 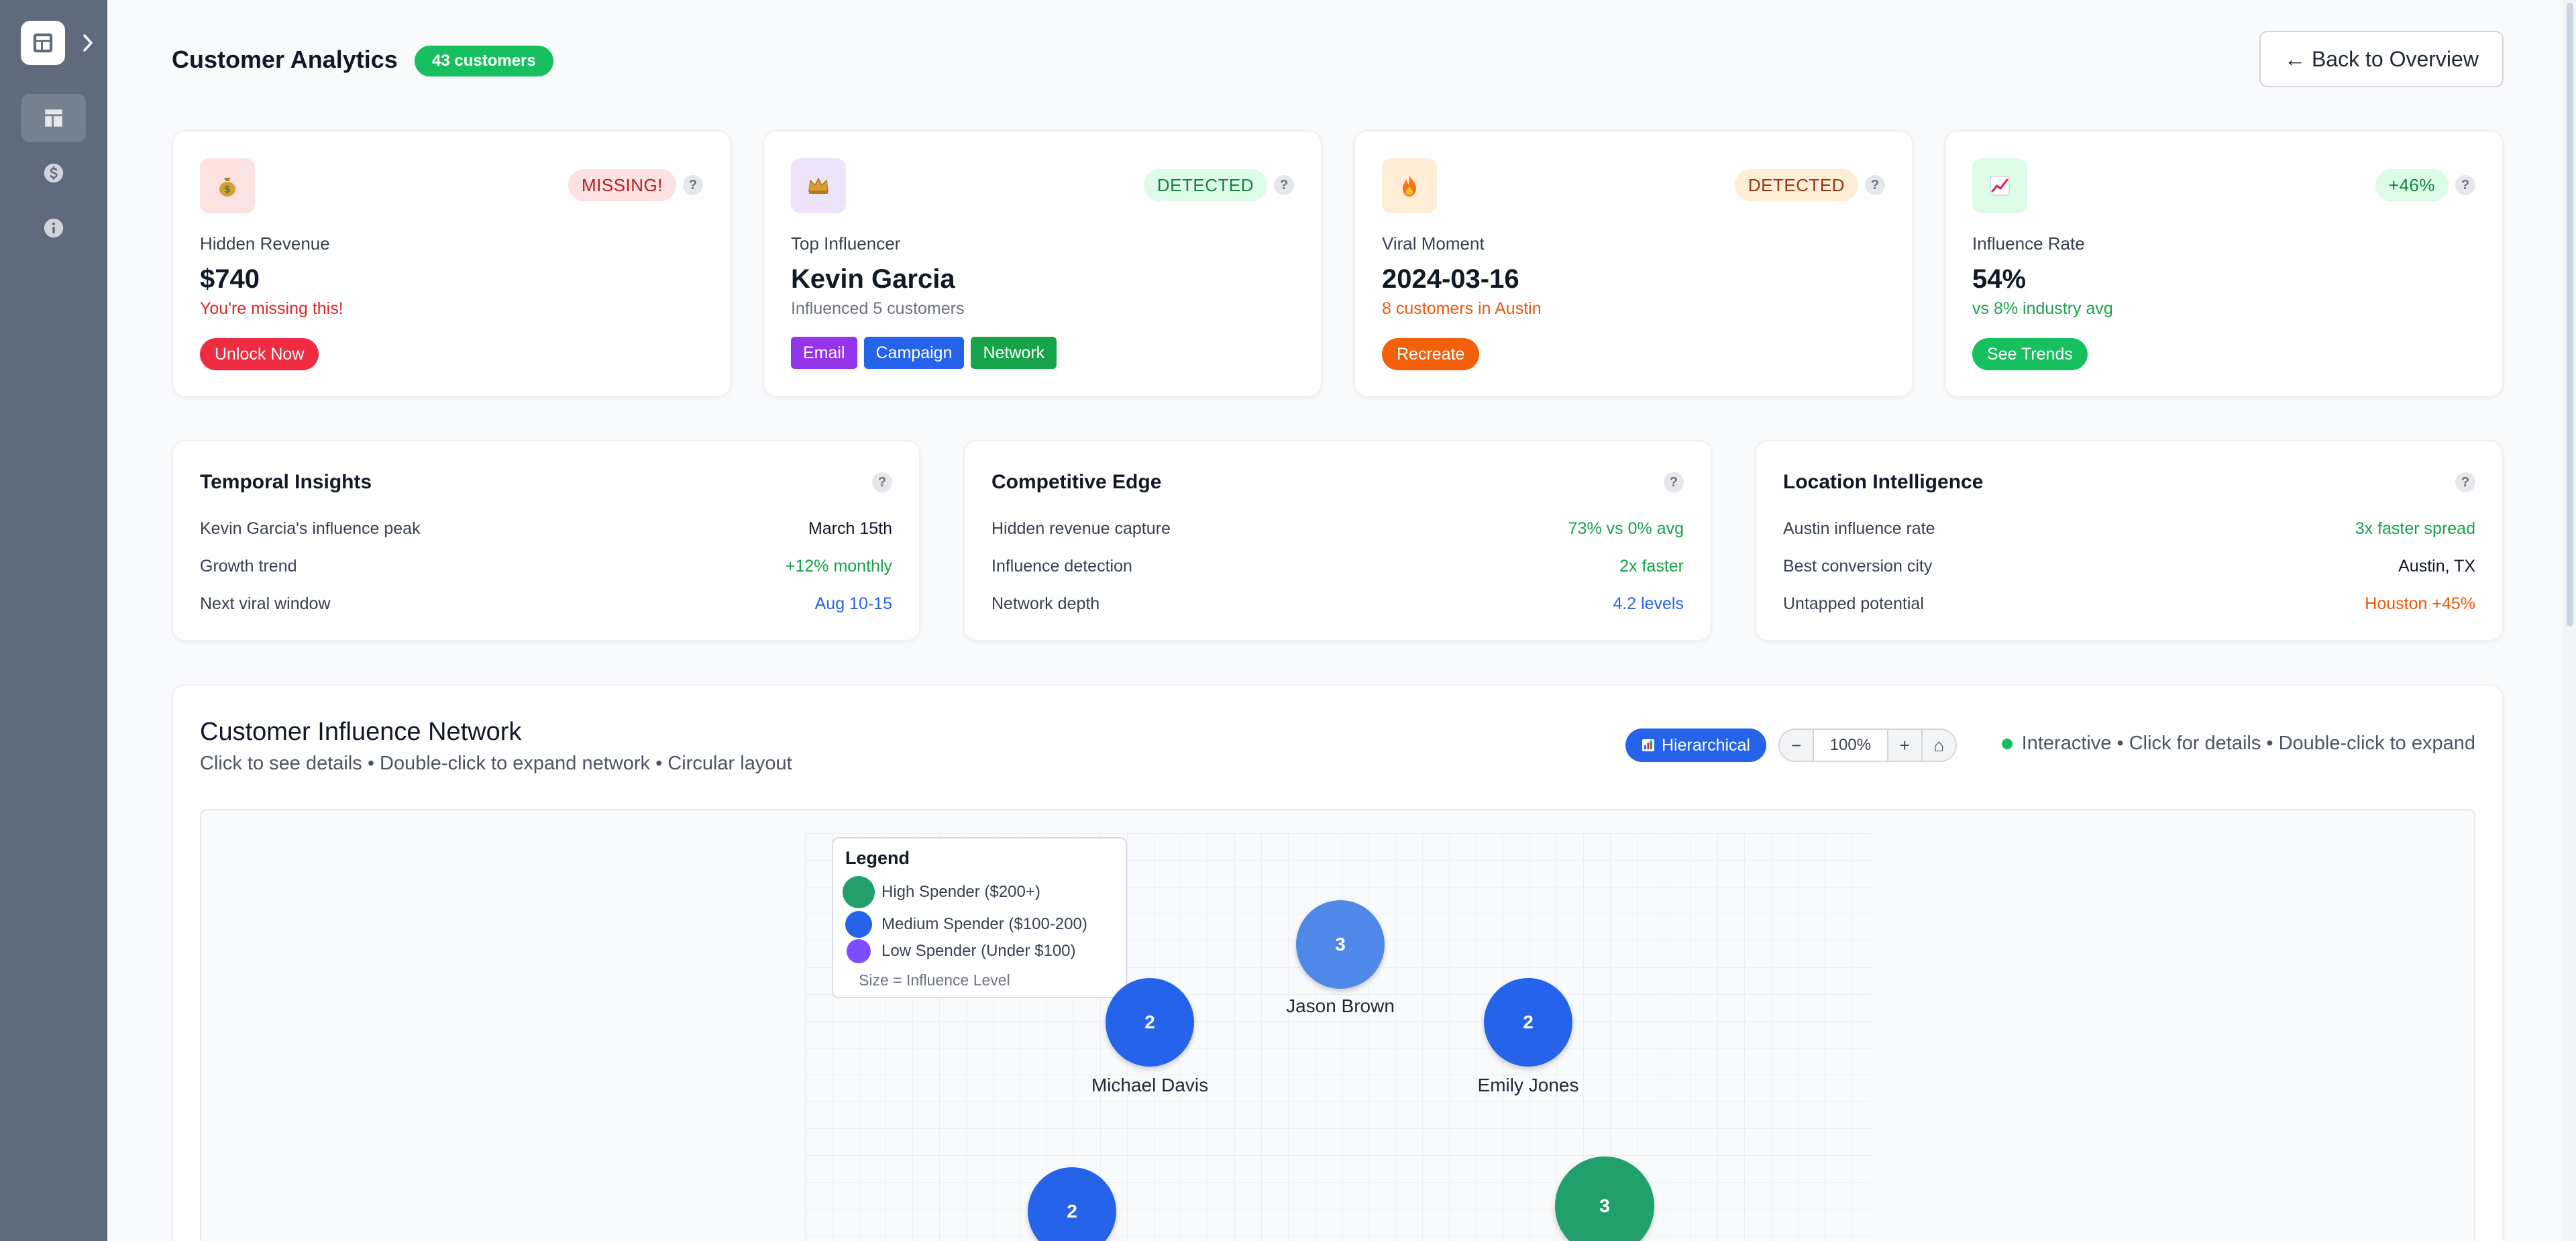 I want to click on stat-value: $740, so click(x=230, y=279).